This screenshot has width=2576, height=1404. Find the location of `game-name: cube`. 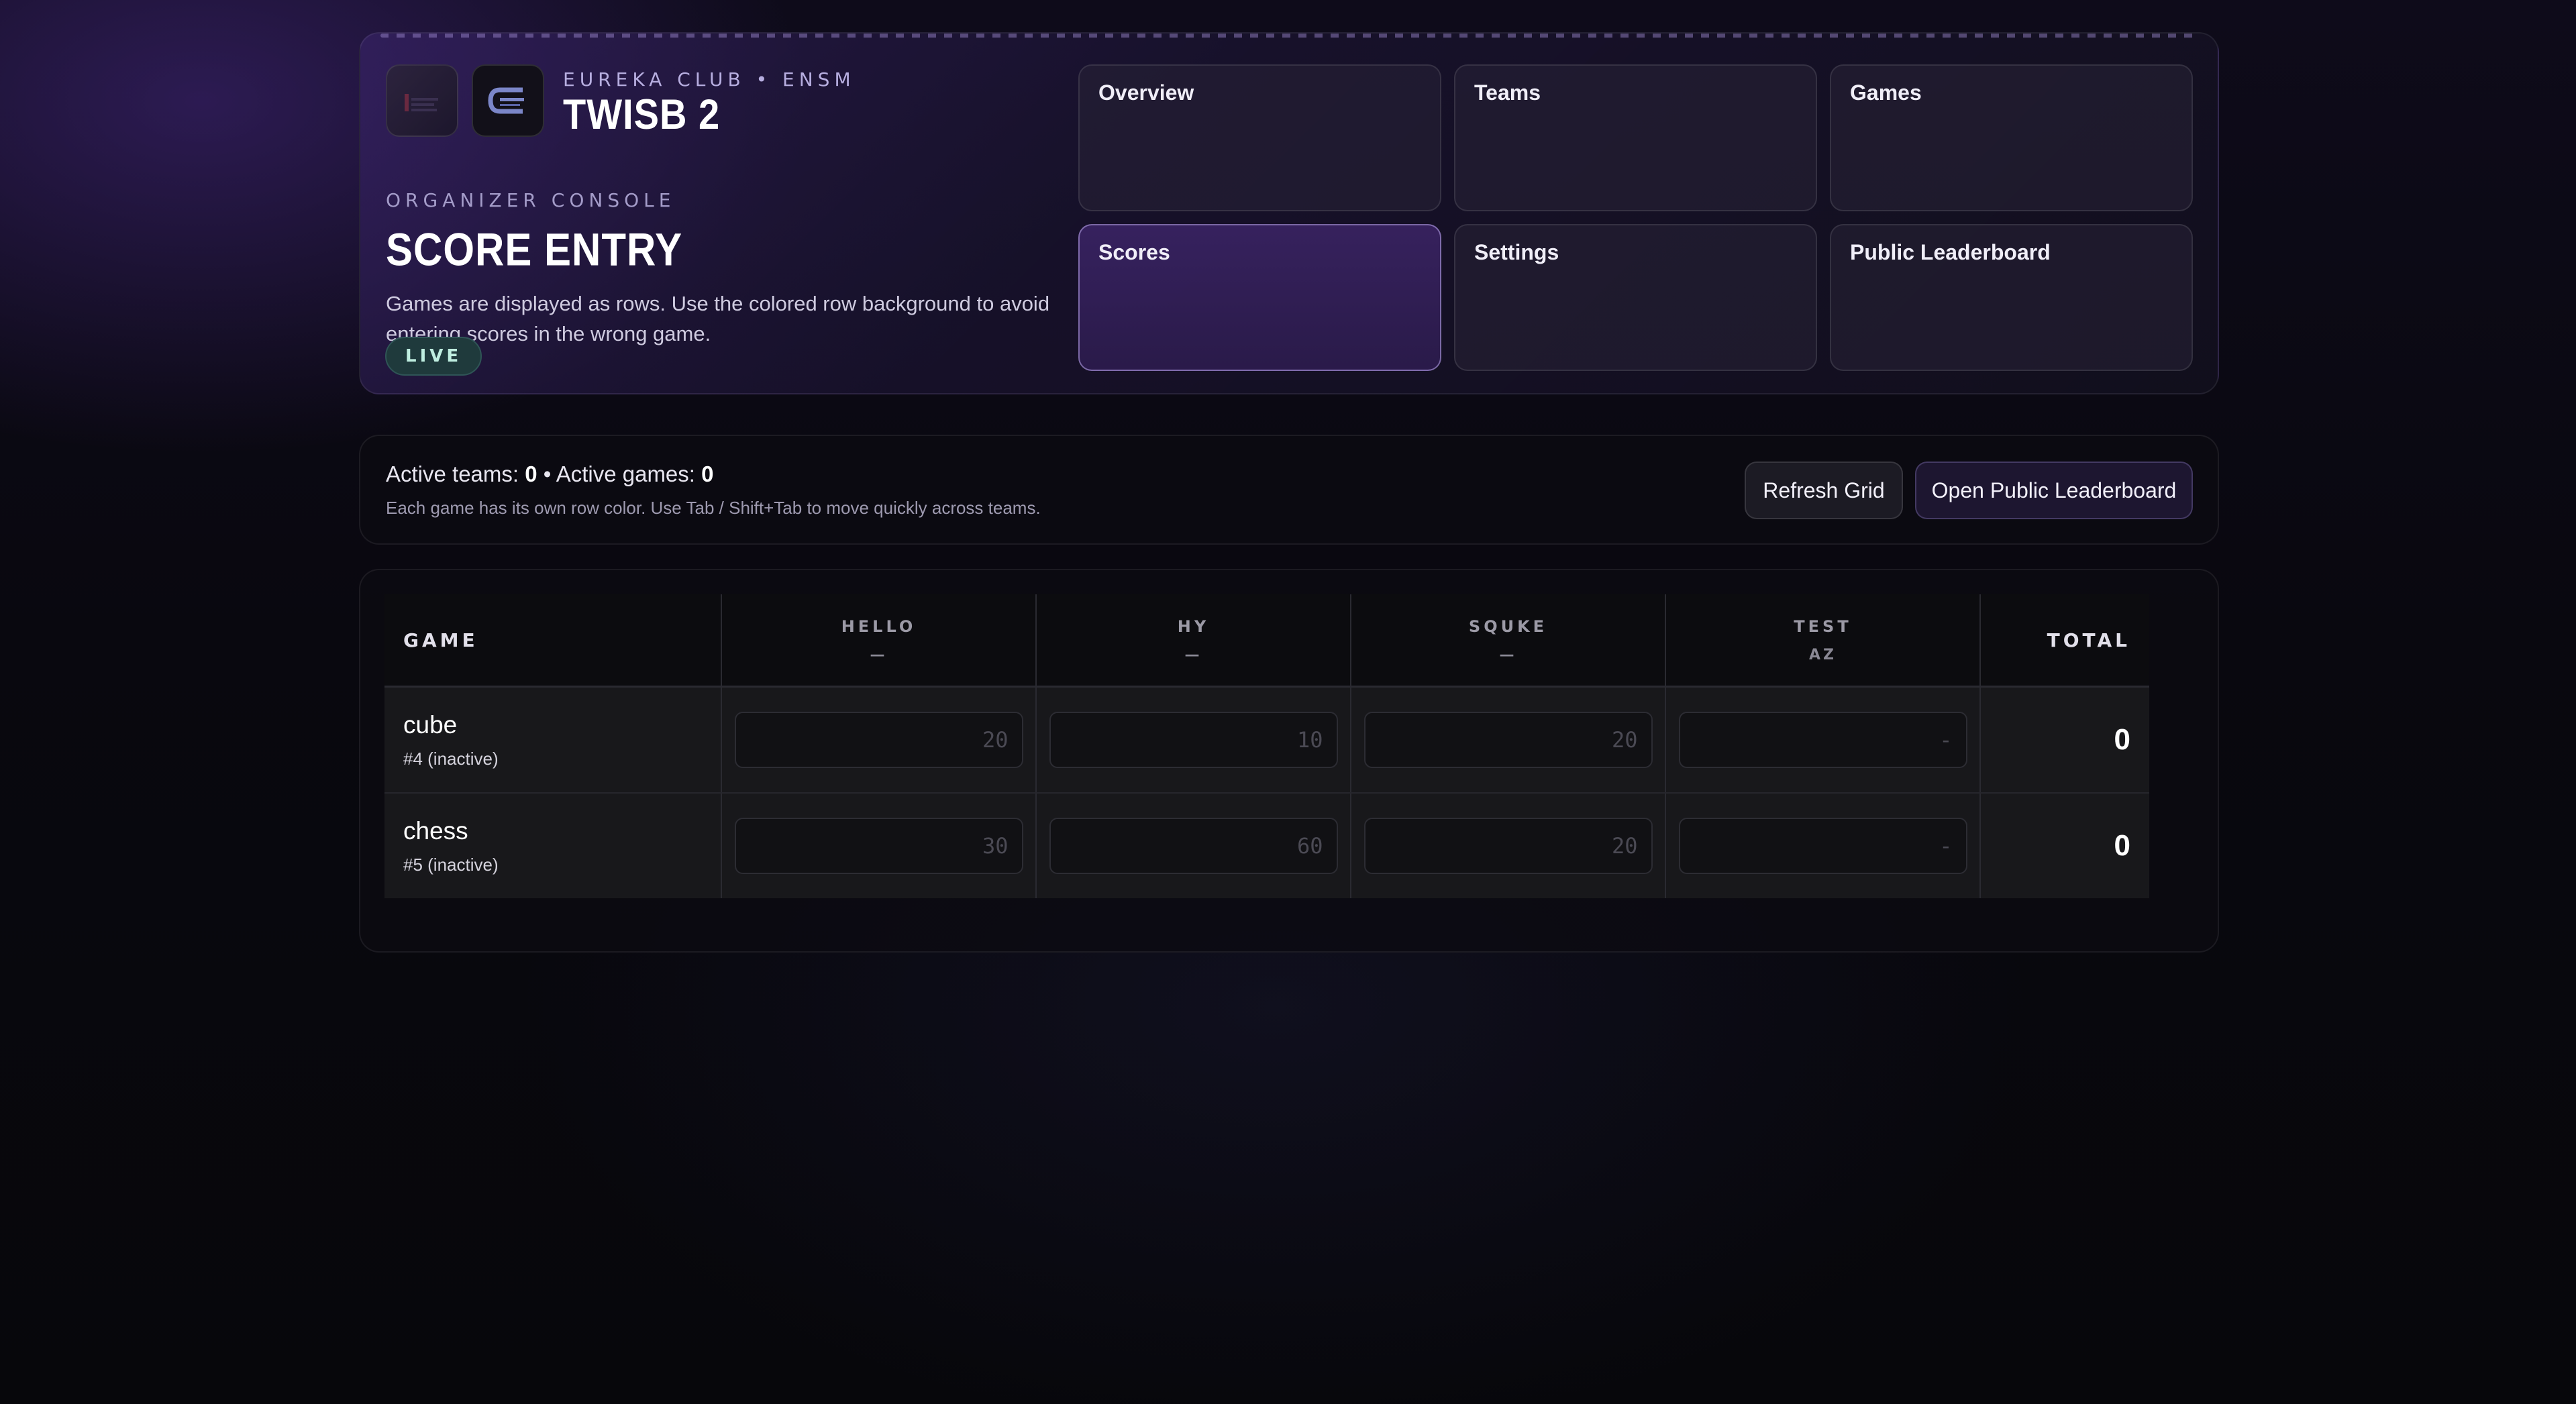

game-name: cube is located at coordinates (430, 725).